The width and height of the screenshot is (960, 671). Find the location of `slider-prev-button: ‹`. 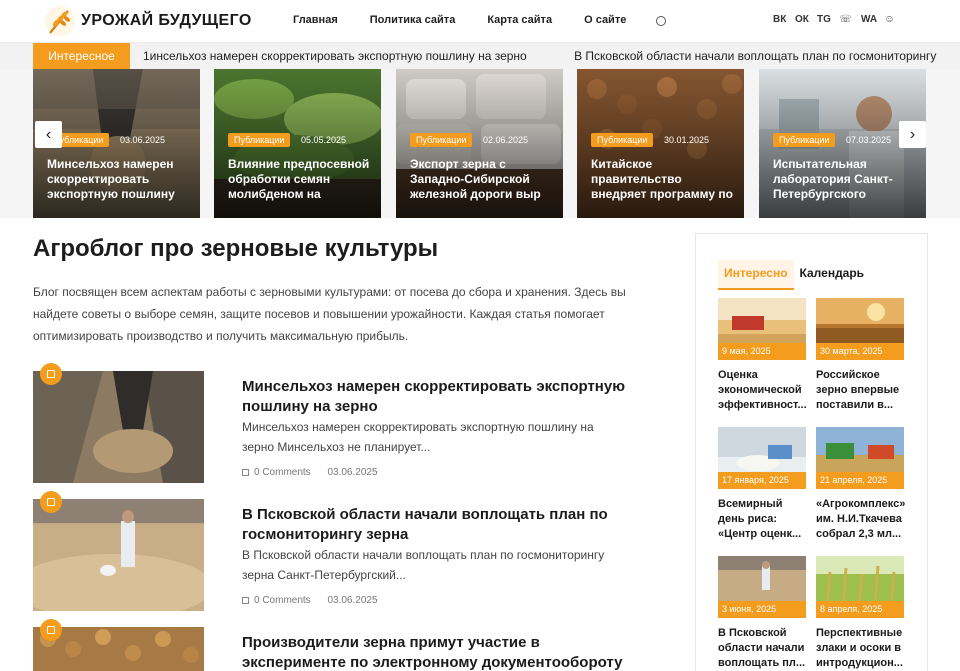

slider-prev-button: ‹ is located at coordinates (48, 134).